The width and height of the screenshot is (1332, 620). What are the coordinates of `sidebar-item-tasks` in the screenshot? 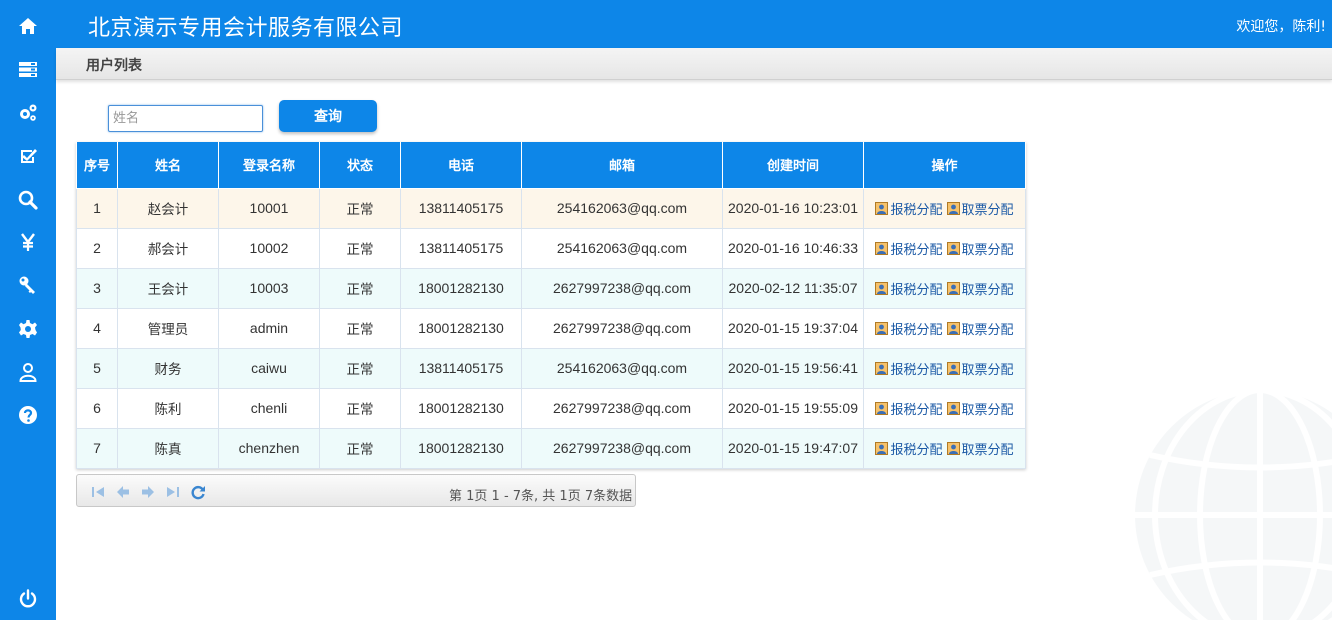 It's located at (28, 156).